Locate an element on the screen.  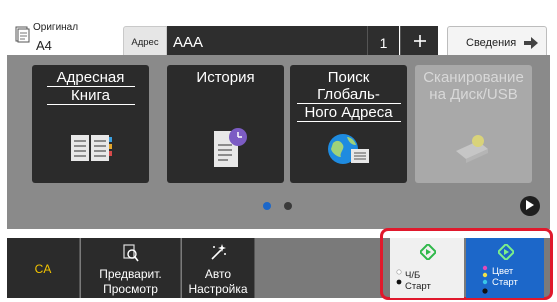
address-book-icon is located at coordinates (91, 148).